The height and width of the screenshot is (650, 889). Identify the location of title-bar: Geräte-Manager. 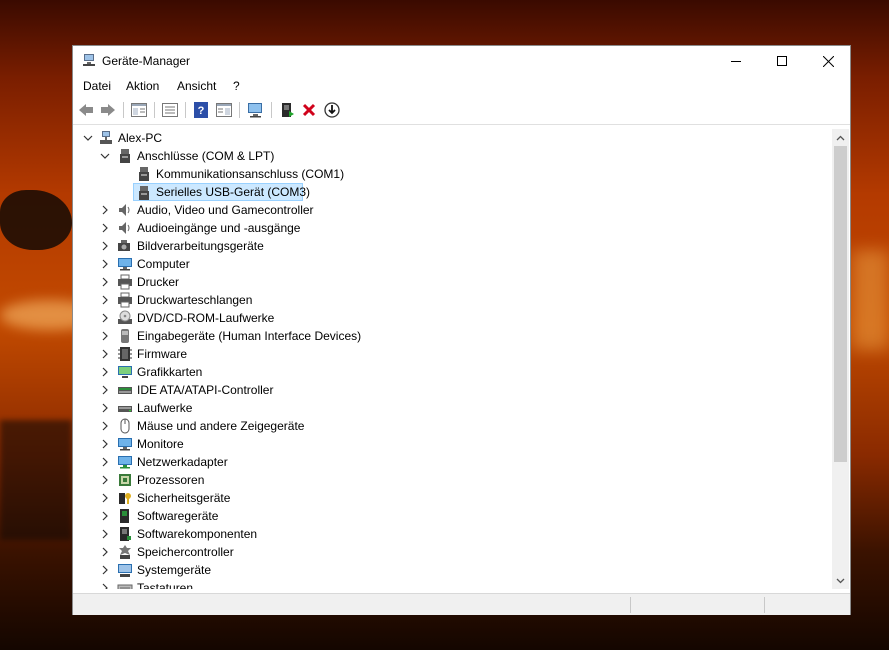
(461, 61).